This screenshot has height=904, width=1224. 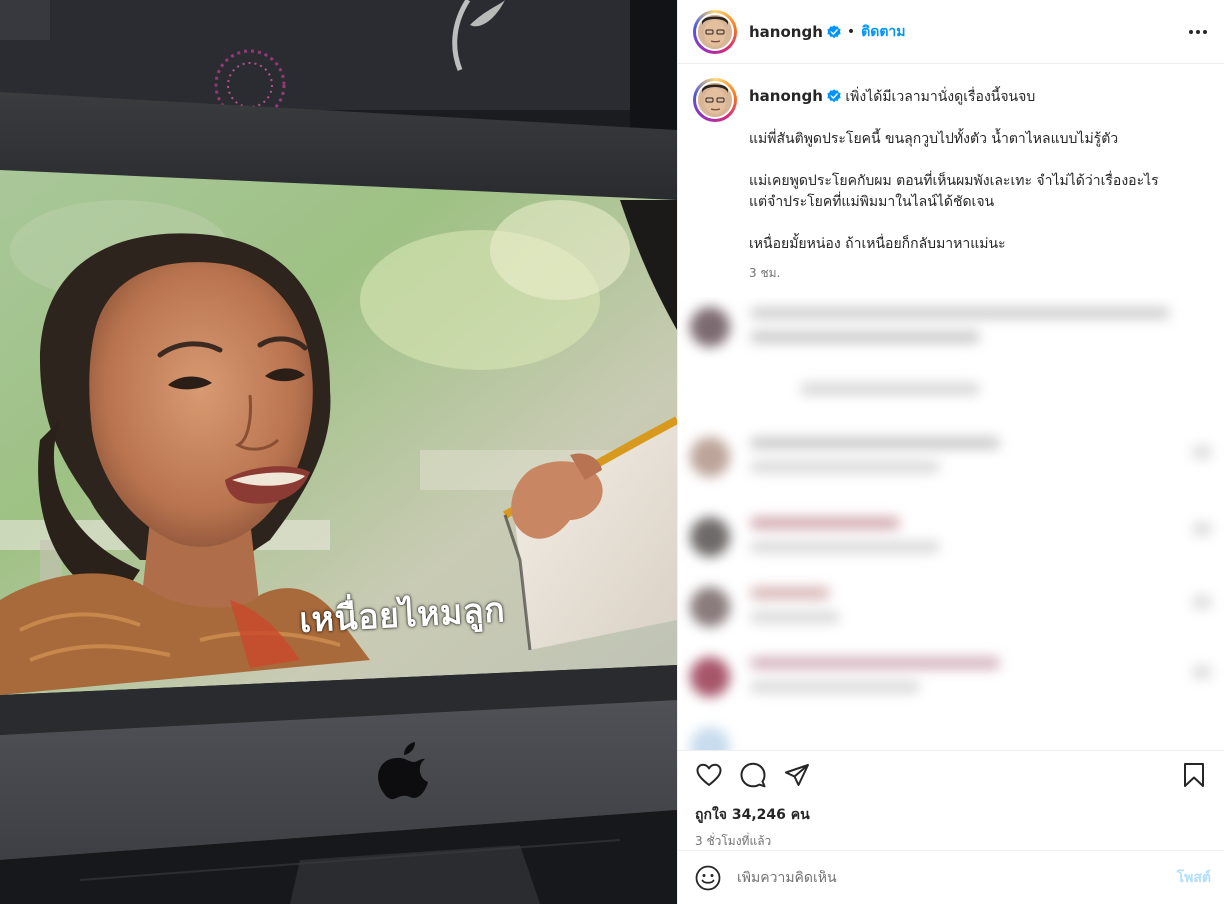 I want to click on like-button, so click(x=709, y=775).